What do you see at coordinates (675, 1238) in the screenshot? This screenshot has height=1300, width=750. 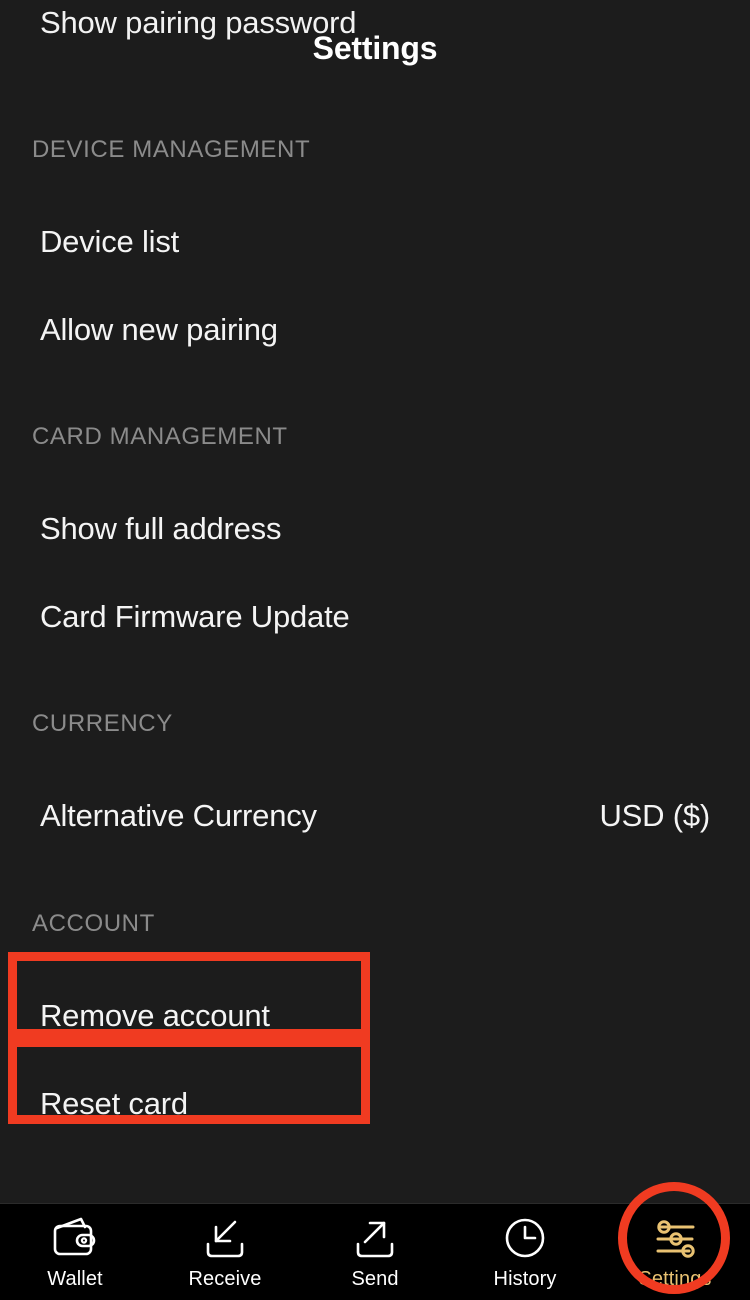 I see `sliders-icon` at bounding box center [675, 1238].